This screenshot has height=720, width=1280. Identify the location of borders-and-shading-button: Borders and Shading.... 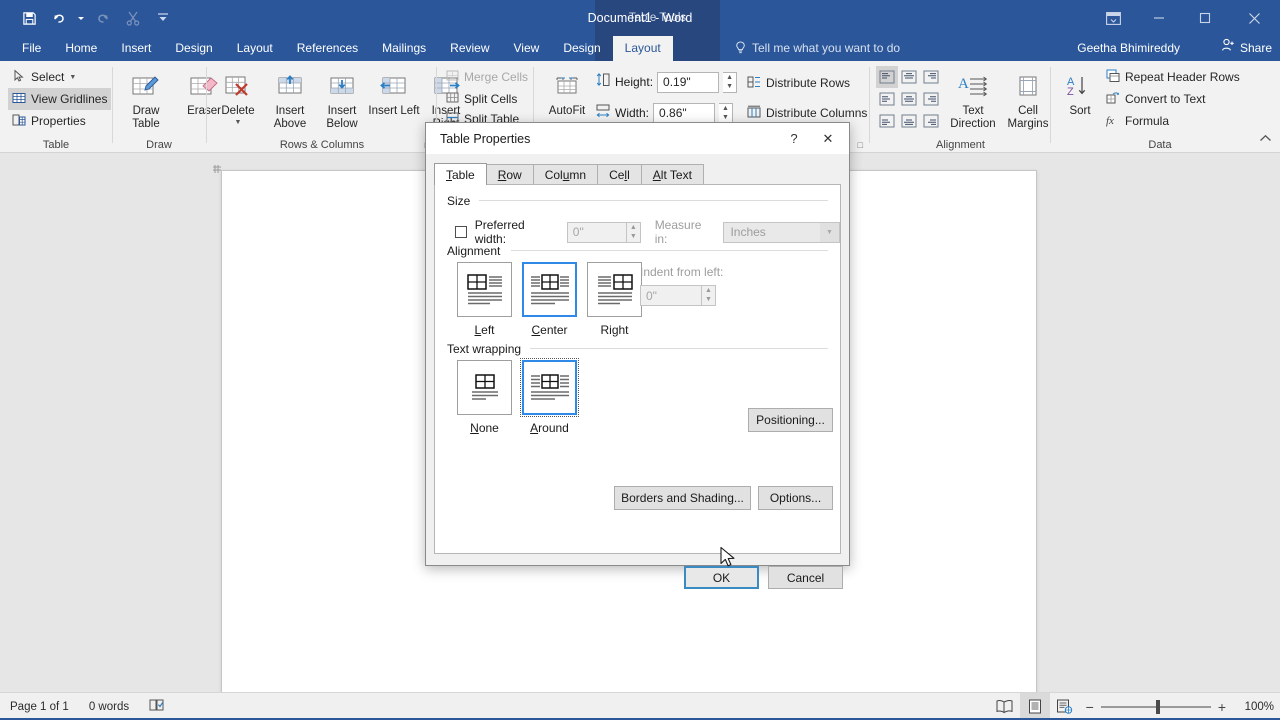
(682, 498).